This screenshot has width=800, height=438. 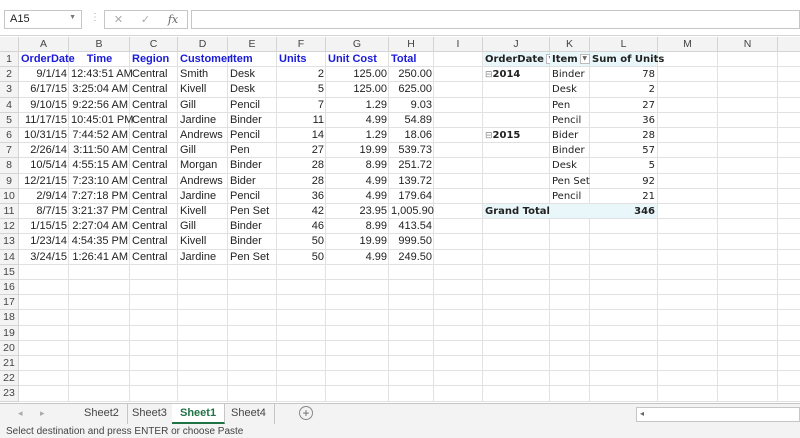 What do you see at coordinates (252, 59) in the screenshot?
I see `table-header: Item` at bounding box center [252, 59].